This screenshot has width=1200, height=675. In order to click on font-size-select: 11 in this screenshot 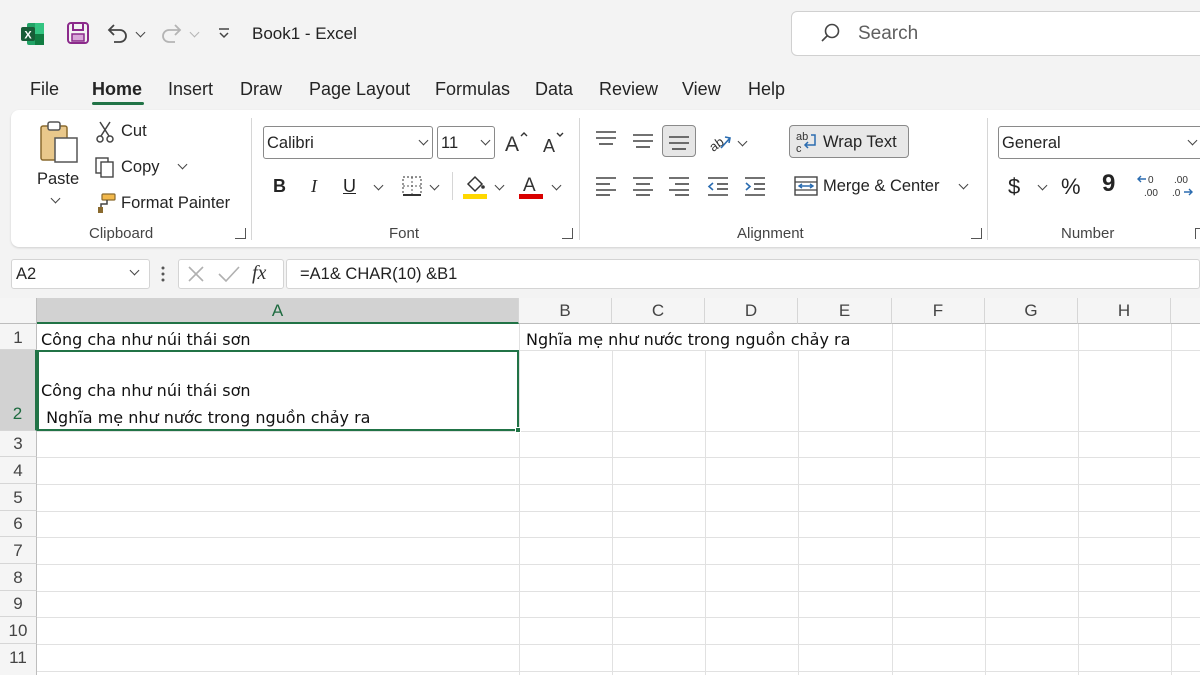, I will do `click(466, 142)`.